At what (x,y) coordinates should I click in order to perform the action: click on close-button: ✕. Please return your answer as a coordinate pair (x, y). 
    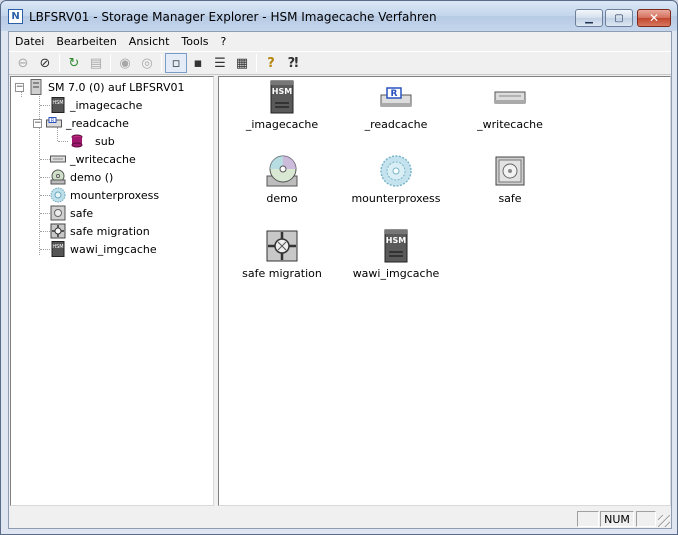
    Looking at the image, I should click on (654, 18).